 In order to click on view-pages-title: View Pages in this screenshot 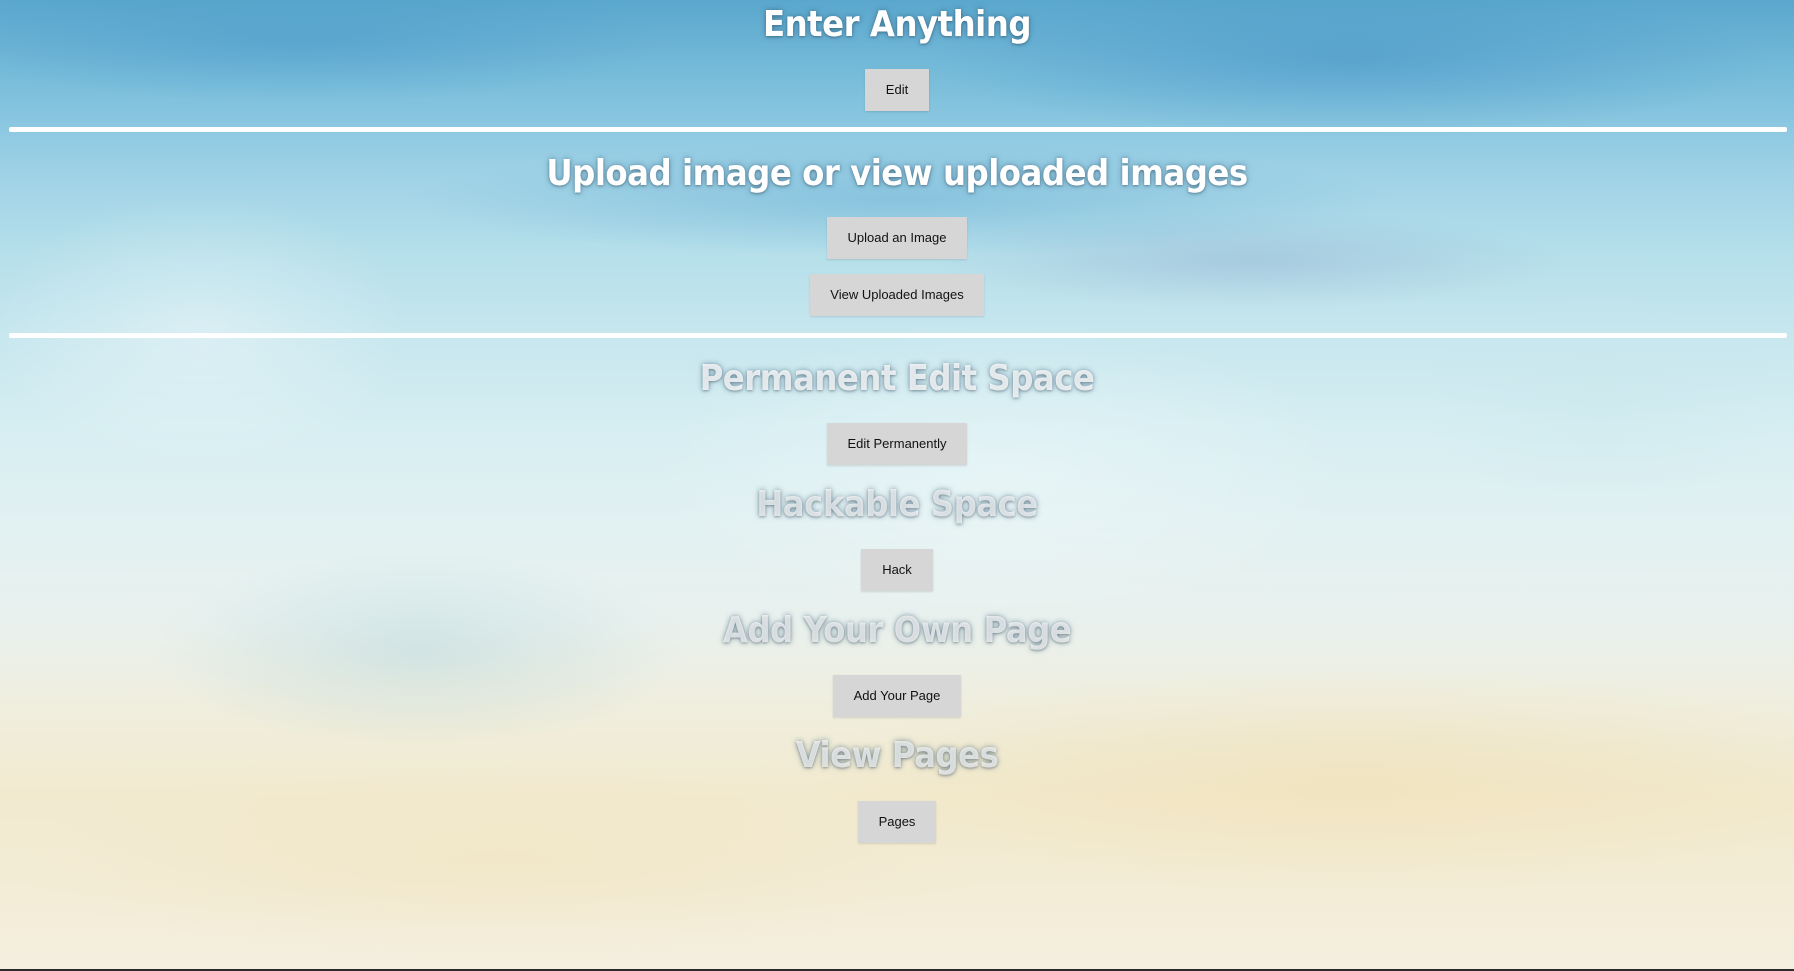, I will do `click(897, 755)`.